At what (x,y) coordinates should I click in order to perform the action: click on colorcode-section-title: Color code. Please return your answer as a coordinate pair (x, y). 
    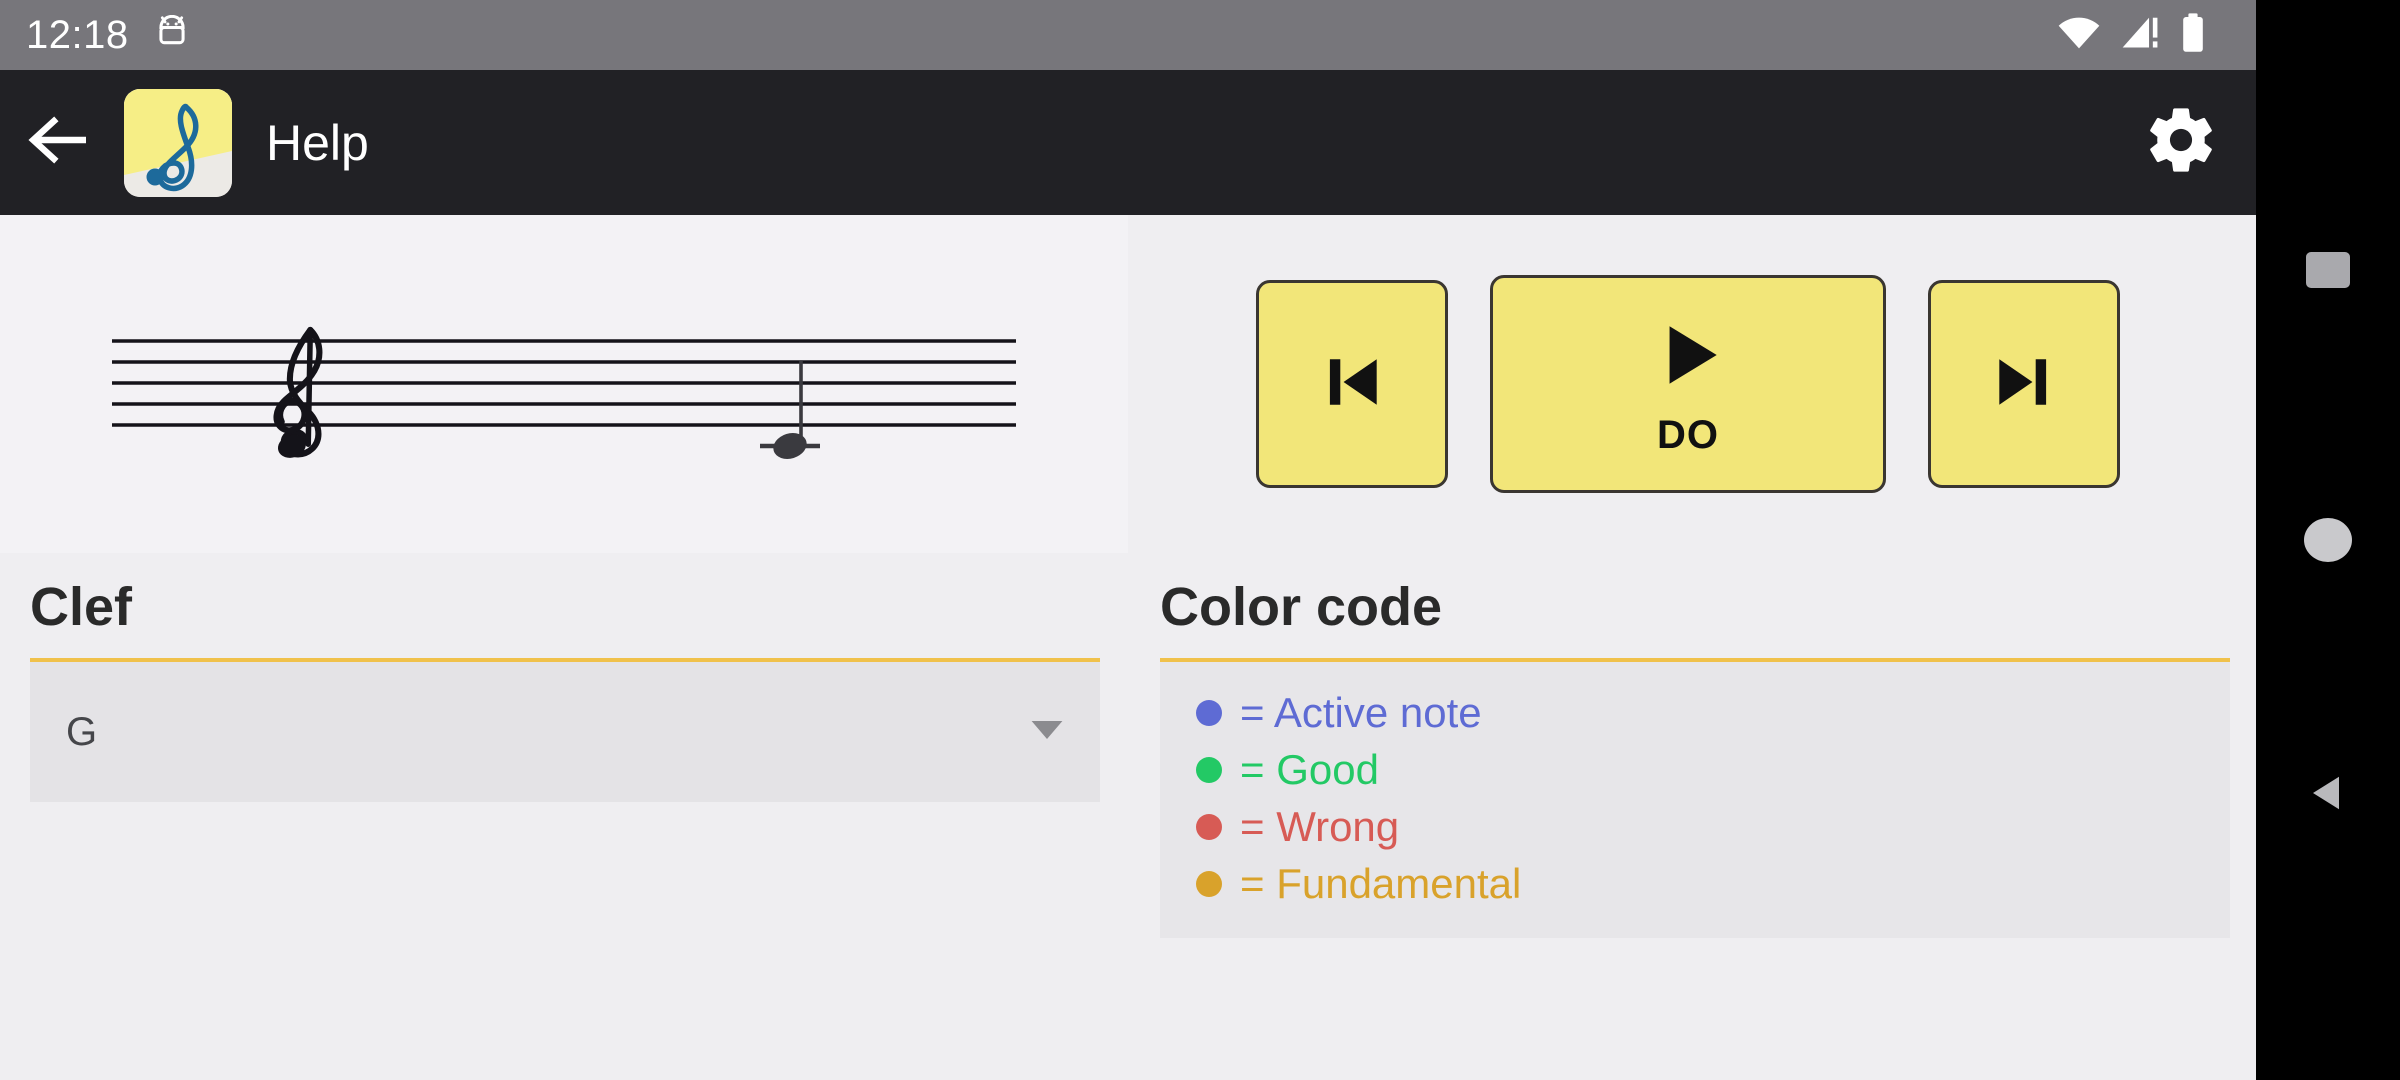
    Looking at the image, I should click on (1301, 607).